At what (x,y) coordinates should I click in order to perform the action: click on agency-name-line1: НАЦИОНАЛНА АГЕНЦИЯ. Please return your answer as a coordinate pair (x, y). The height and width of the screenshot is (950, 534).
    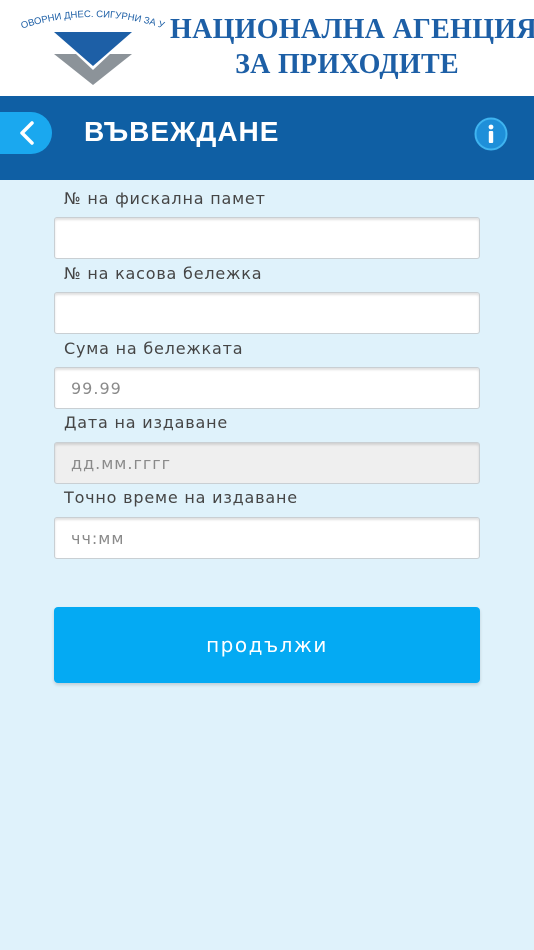
    Looking at the image, I should click on (352, 29).